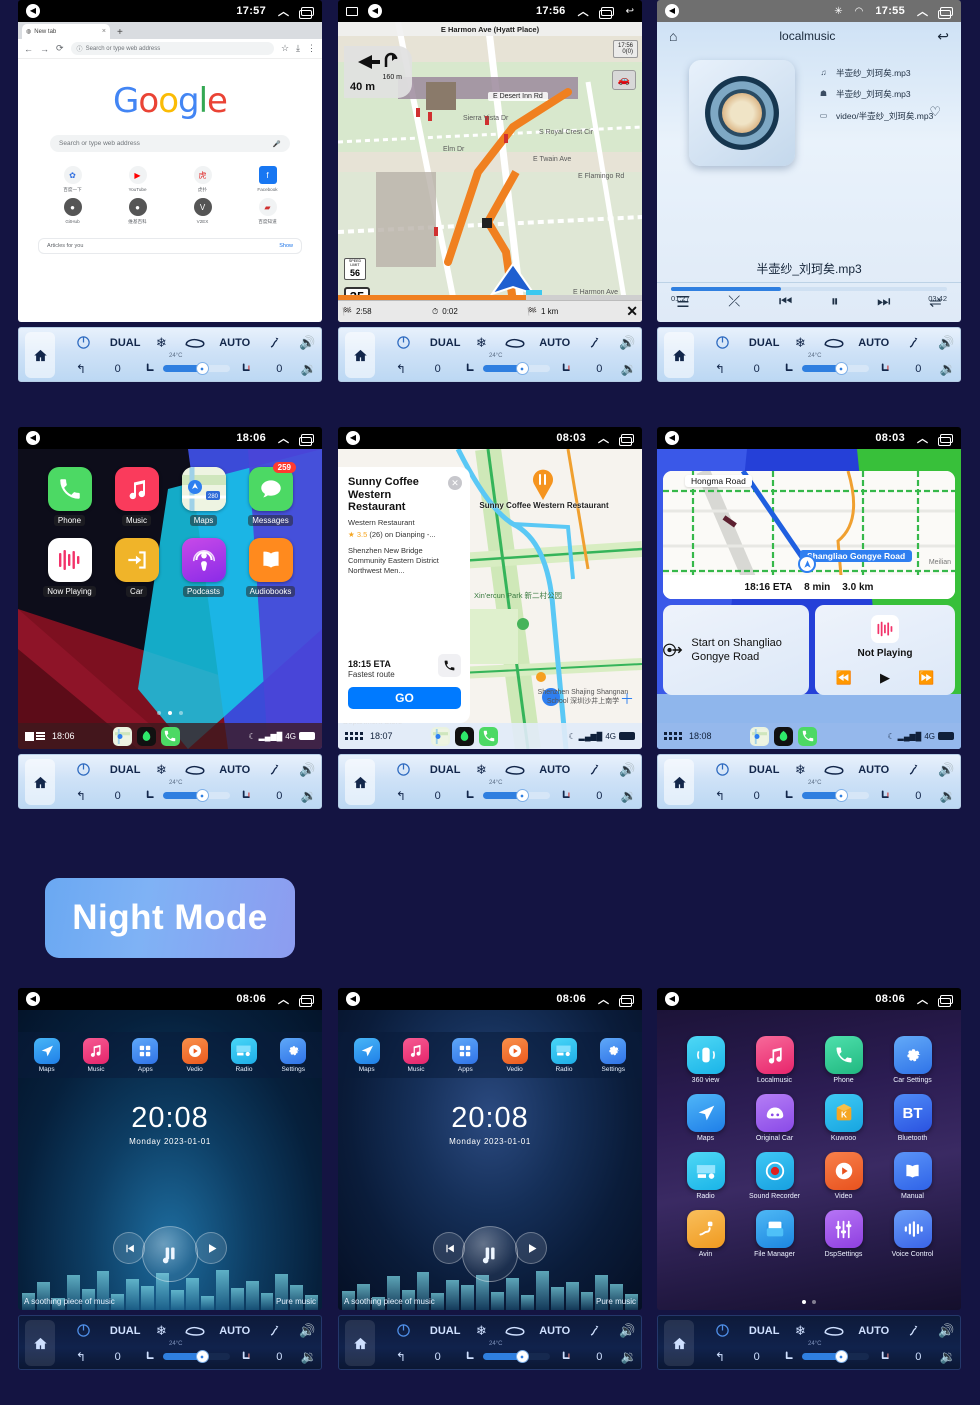  Describe the element at coordinates (774, 1176) in the screenshot. I see `app-sound-recorder: Sound Recorder` at that location.